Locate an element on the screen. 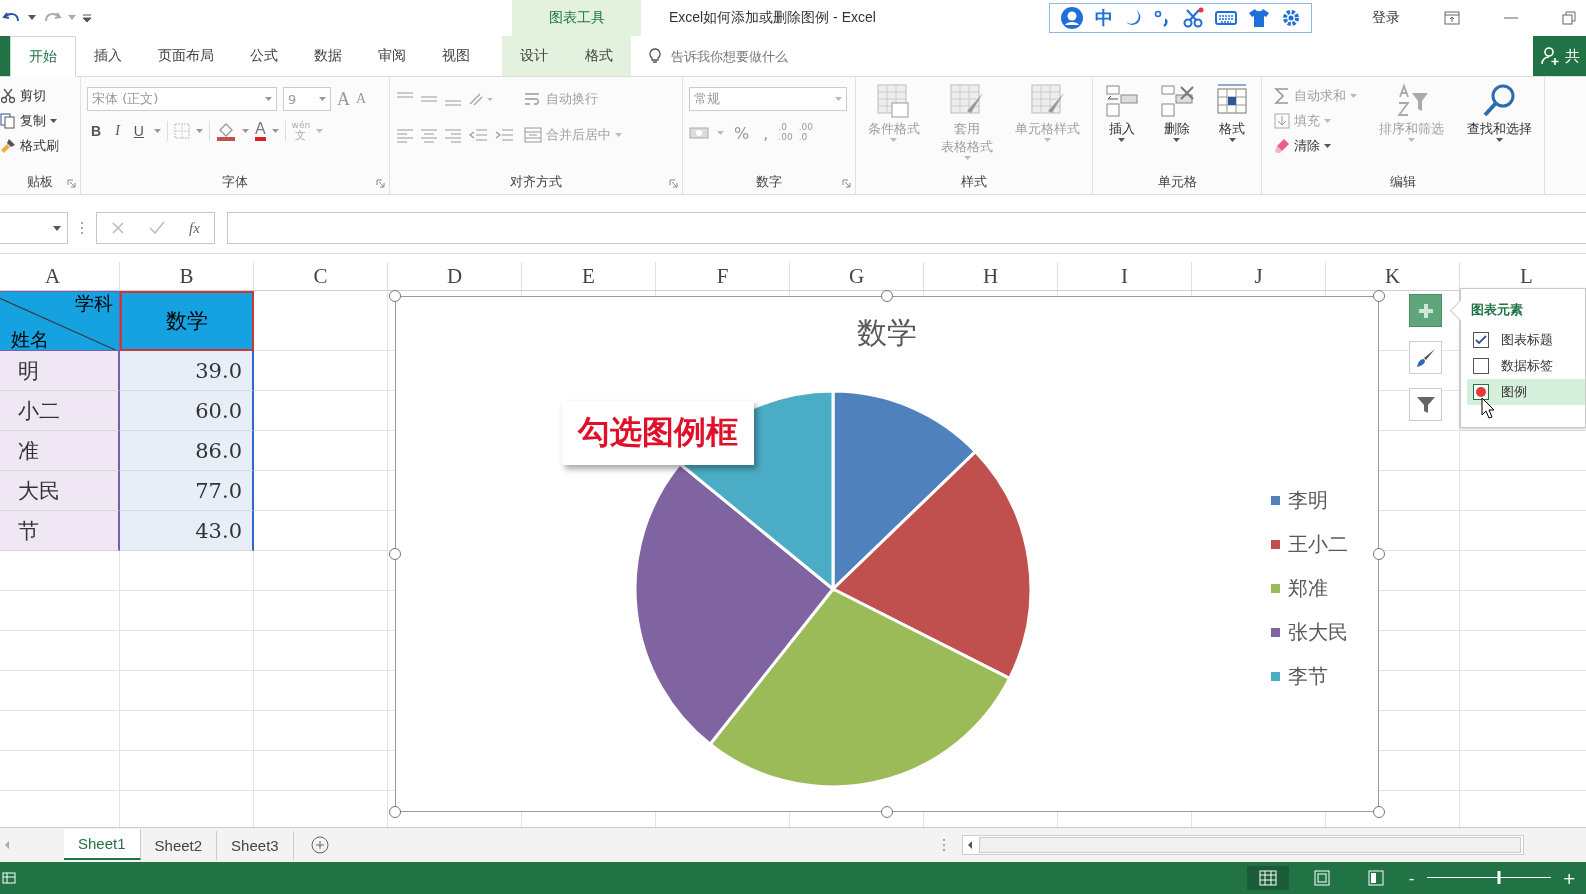  filter-icon is located at coordinates (1425, 404).